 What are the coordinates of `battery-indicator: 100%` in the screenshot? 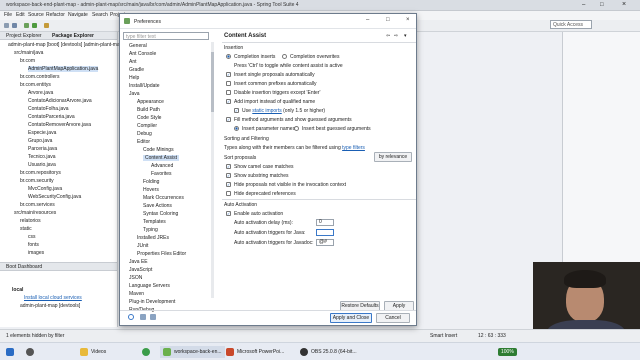 It's located at (507, 352).